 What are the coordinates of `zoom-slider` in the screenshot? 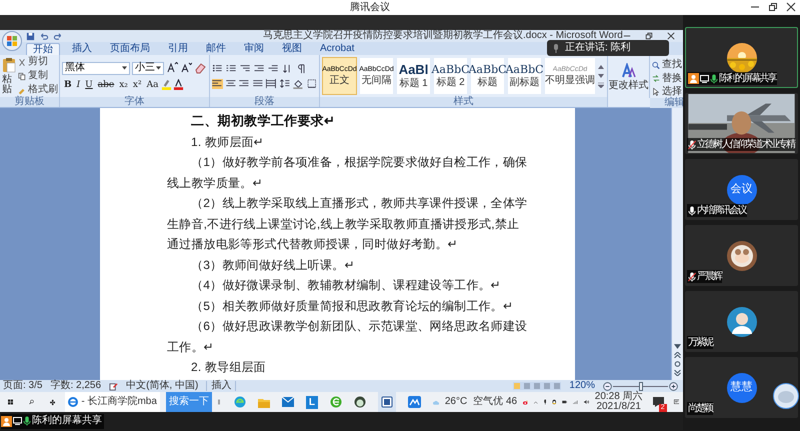 It's located at (640, 386).